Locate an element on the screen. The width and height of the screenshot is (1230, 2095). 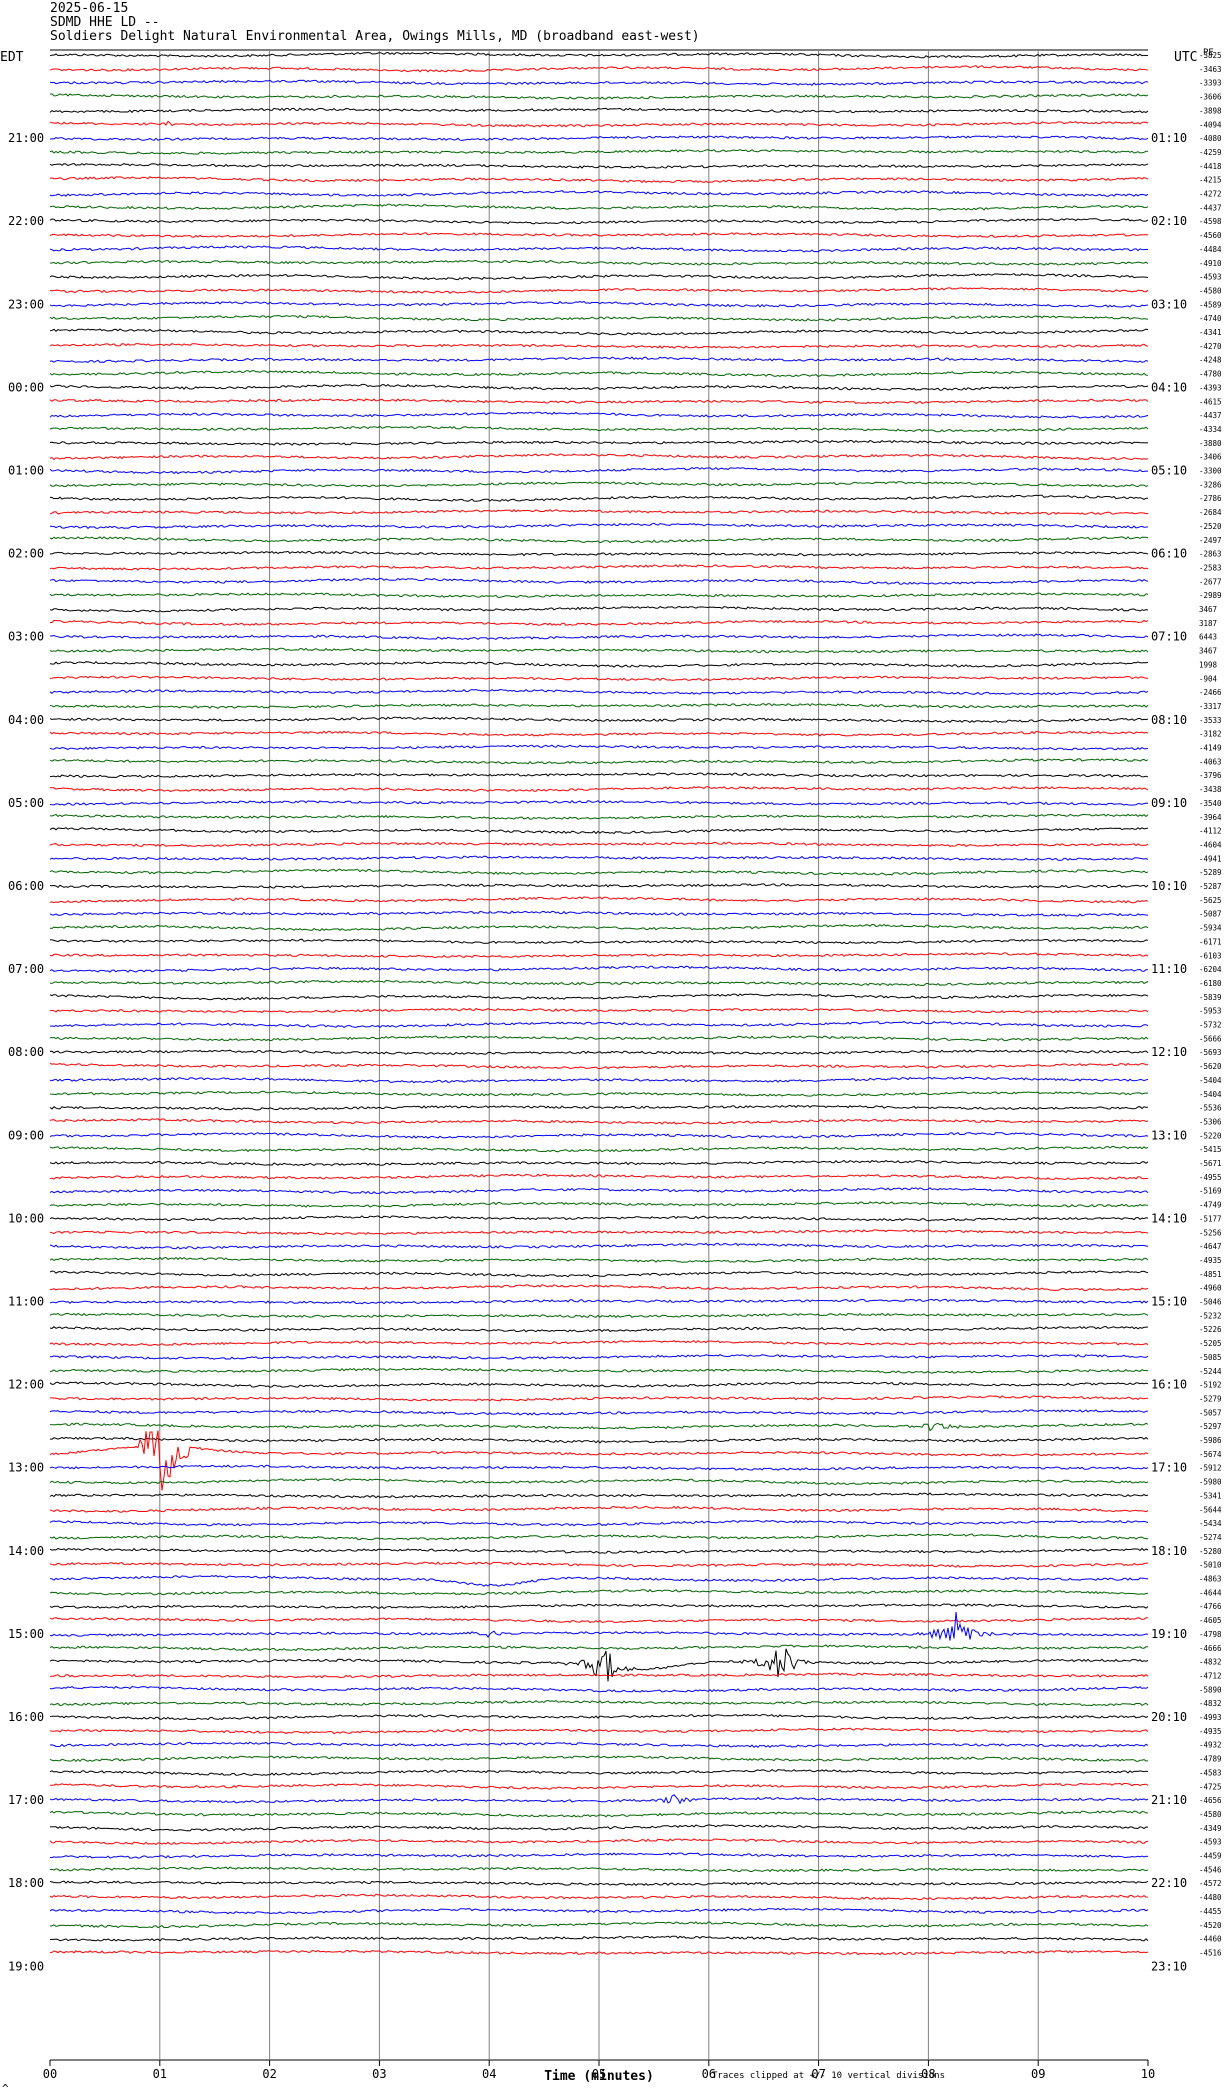
trace-offset-label-39: -2677 is located at coordinates (1210, 581).